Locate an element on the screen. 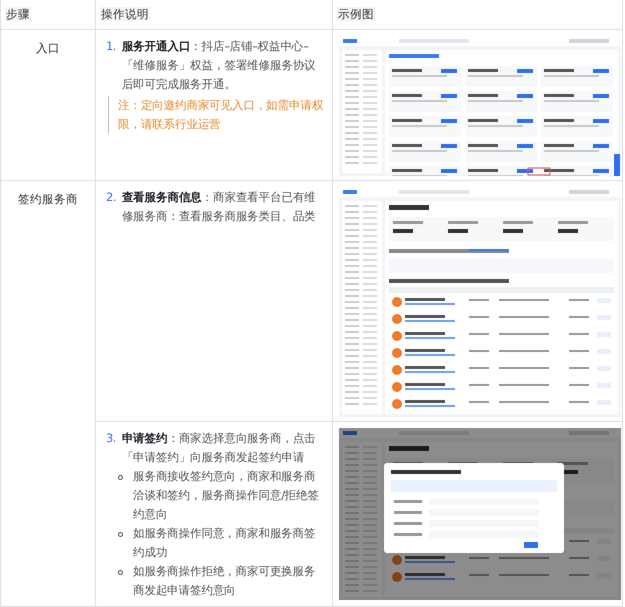  bullet-text: 如服务商操作同意，商家和服务商签约成功 is located at coordinates (224, 543).